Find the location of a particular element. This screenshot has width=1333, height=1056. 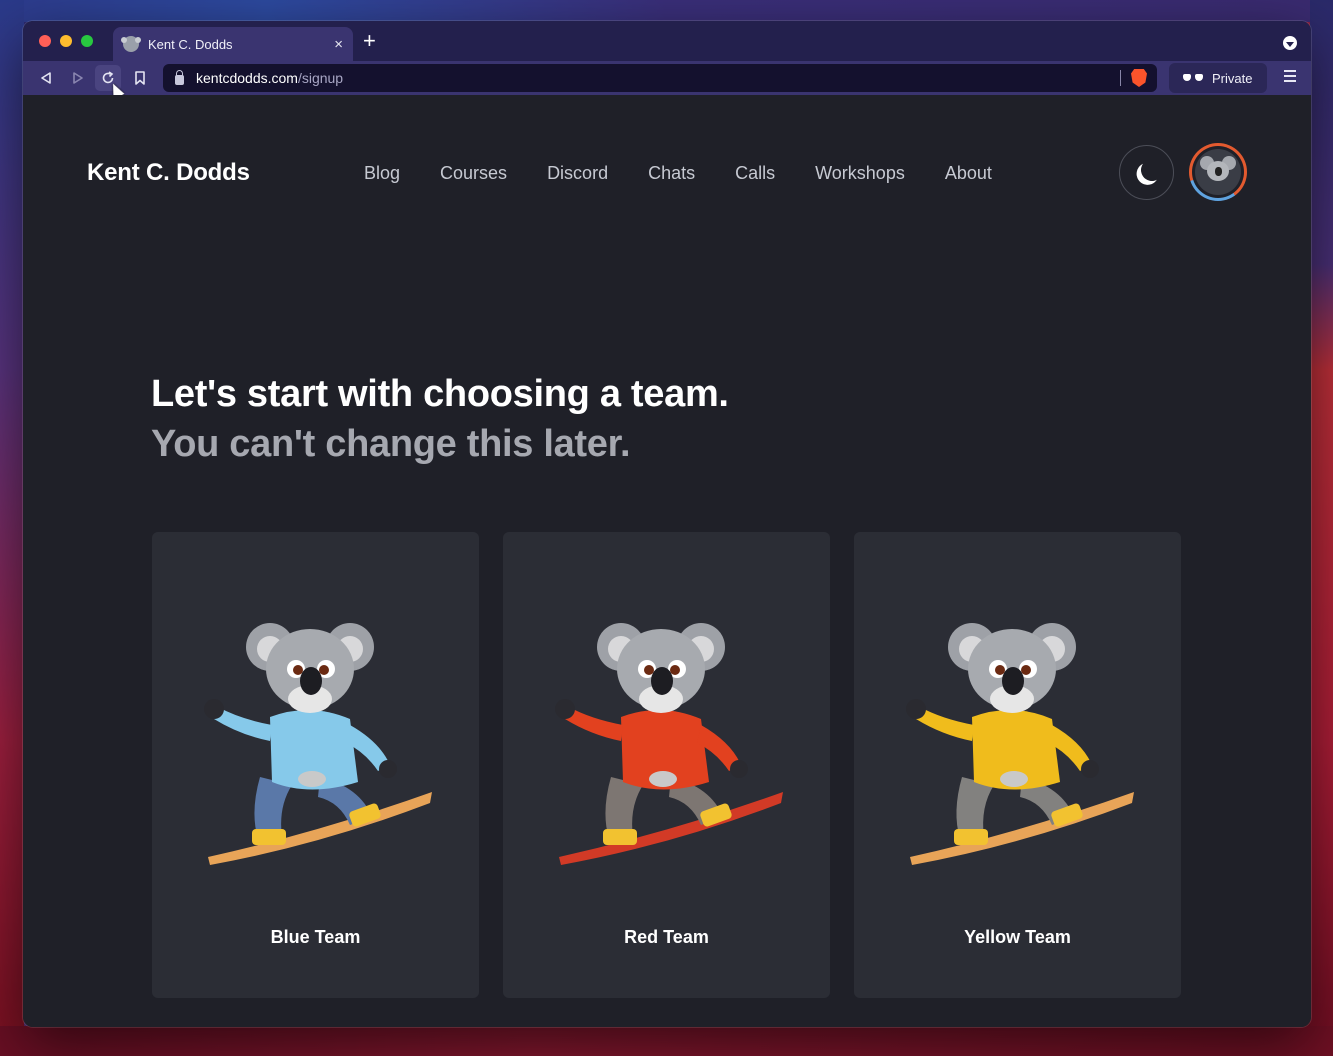

bookmark-icon is located at coordinates (140, 78).